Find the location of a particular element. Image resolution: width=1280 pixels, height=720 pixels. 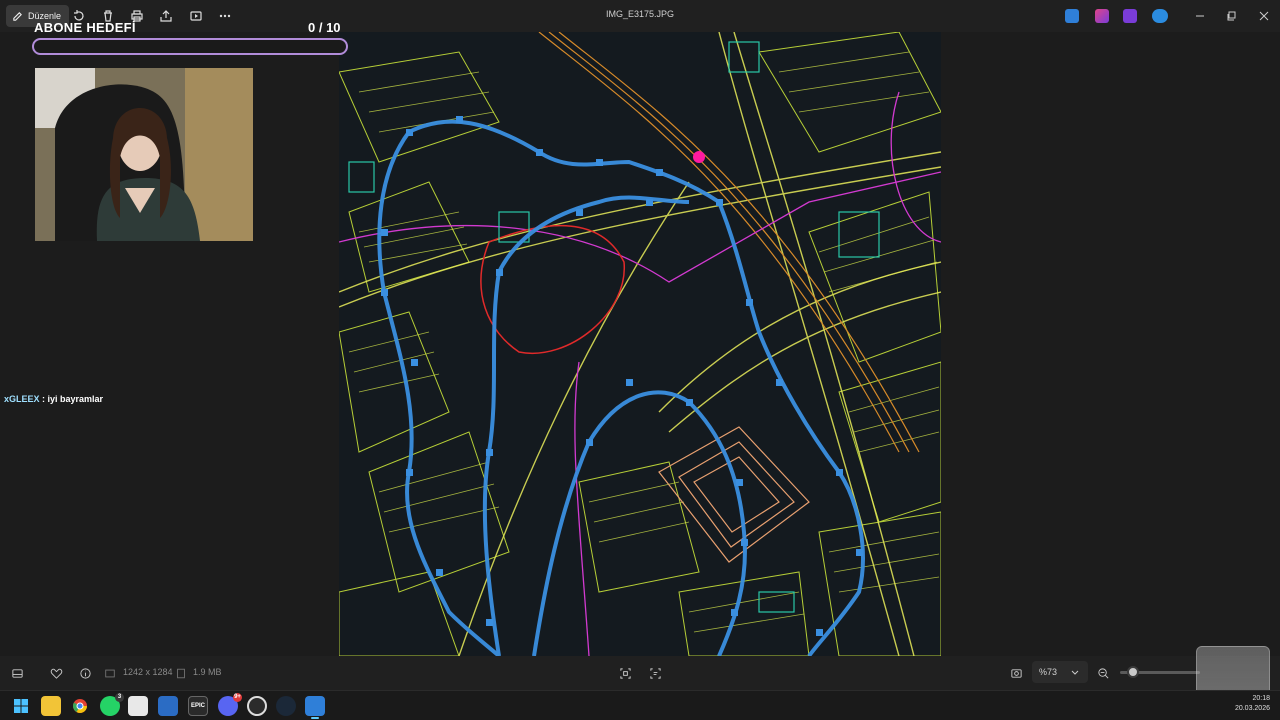

zoom-out-icon is located at coordinates (1103, 673).